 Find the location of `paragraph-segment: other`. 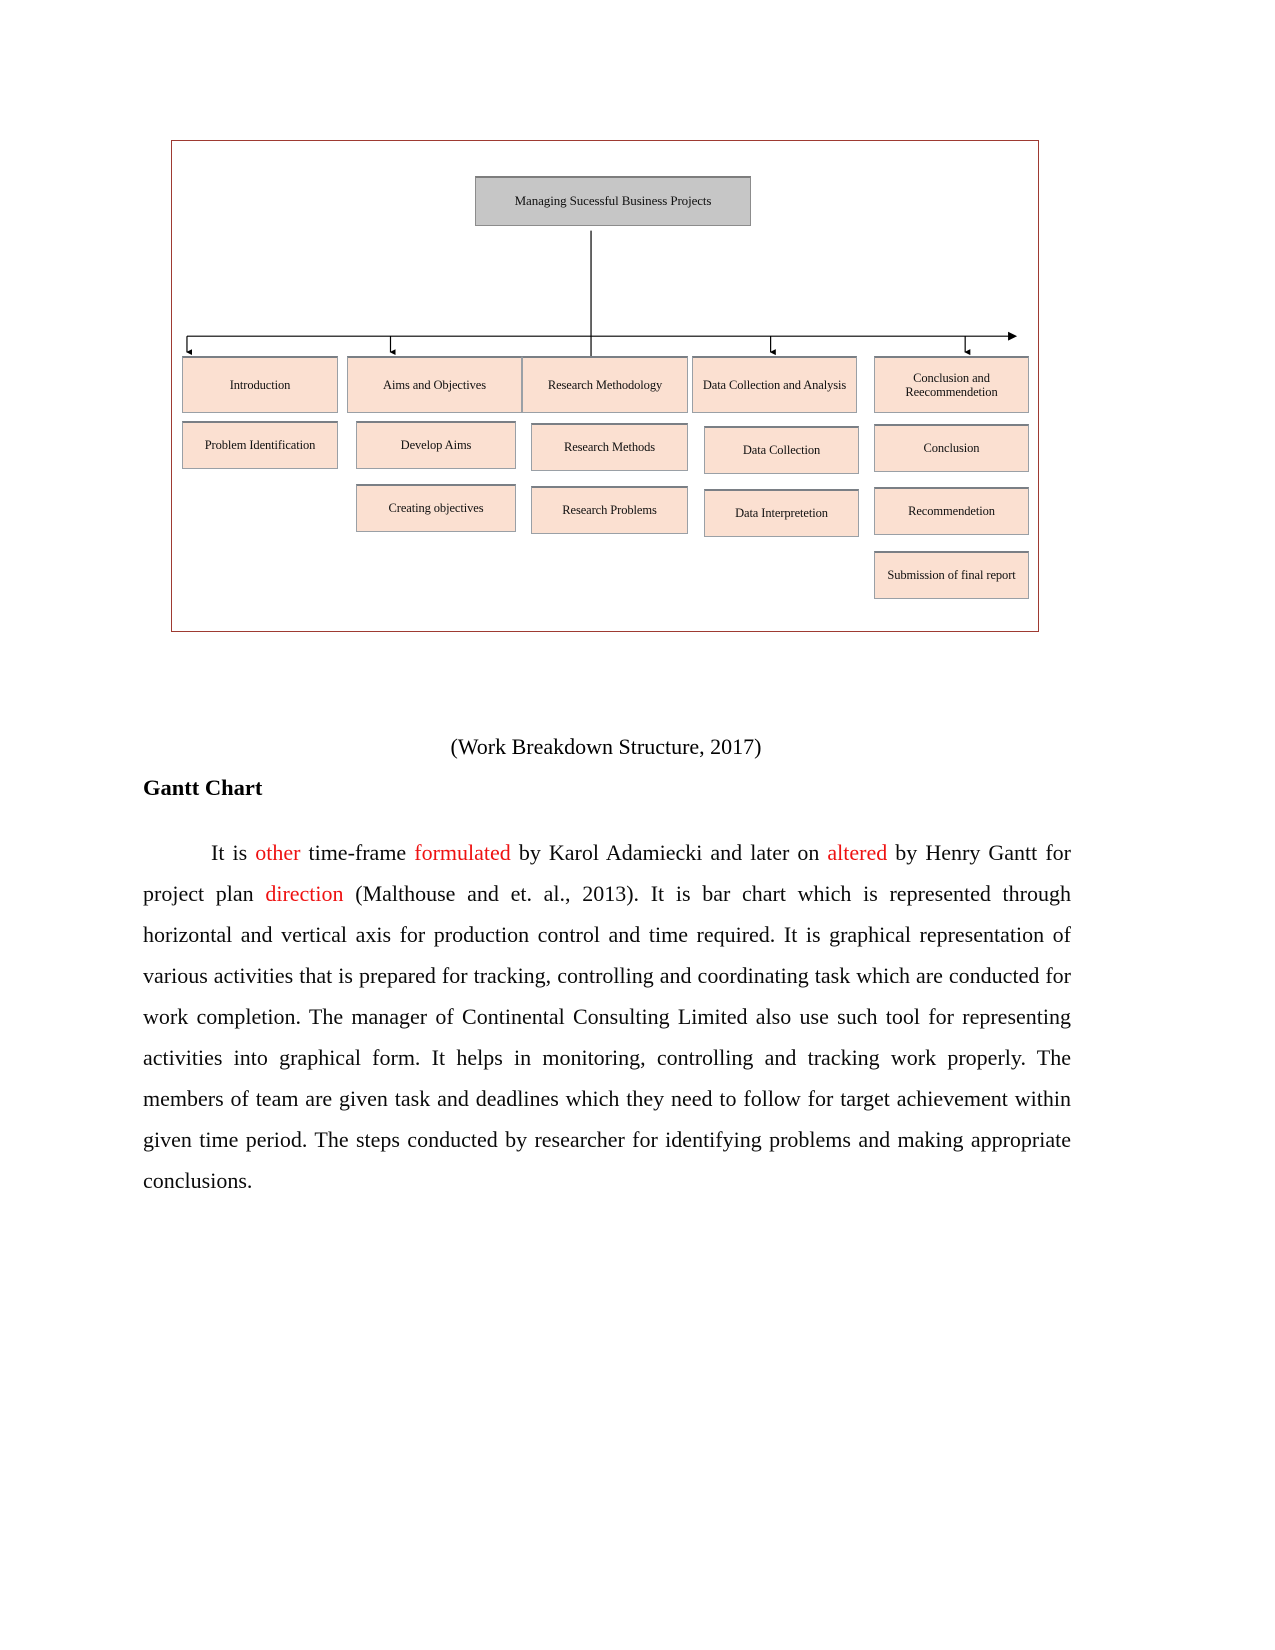

paragraph-segment: other is located at coordinates (278, 852).